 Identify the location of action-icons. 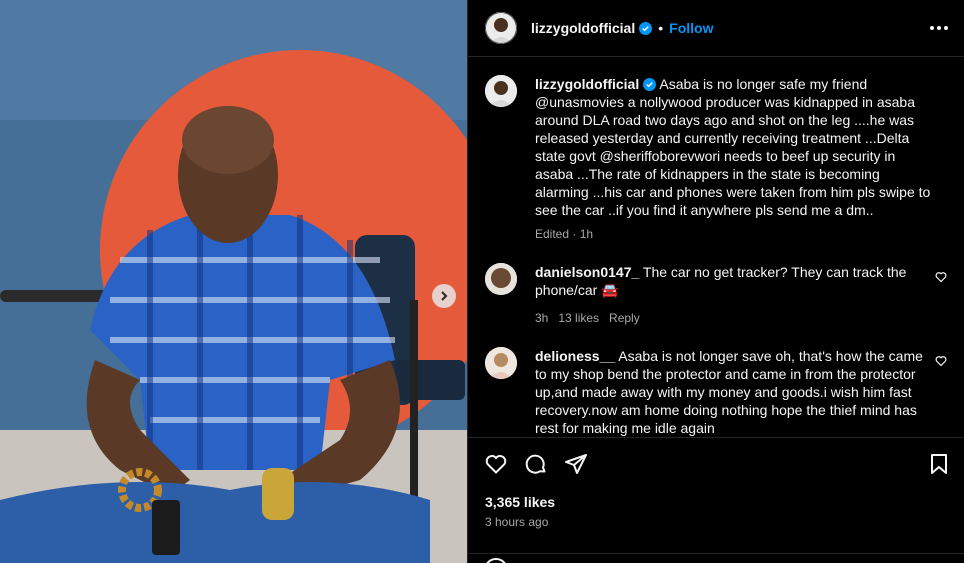
(536, 464).